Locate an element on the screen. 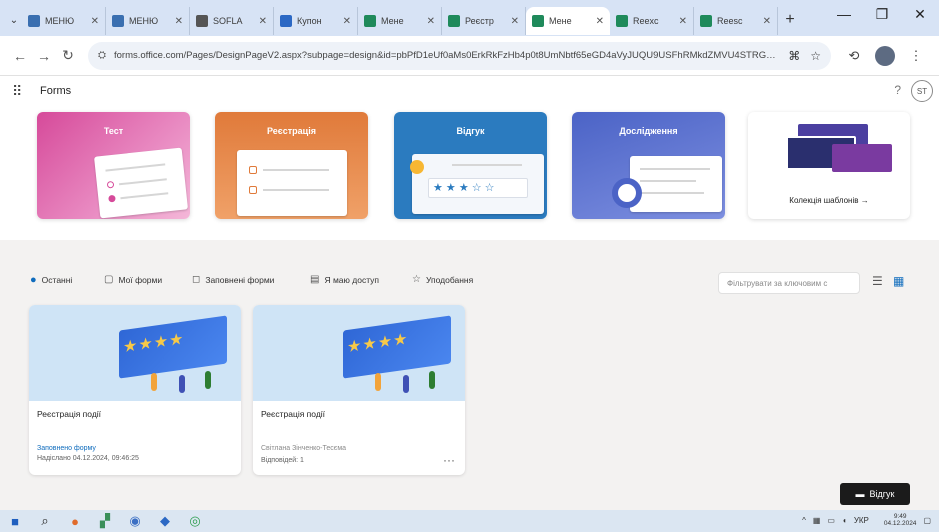  tab-label: Reesc is located at coordinates (730, 21).